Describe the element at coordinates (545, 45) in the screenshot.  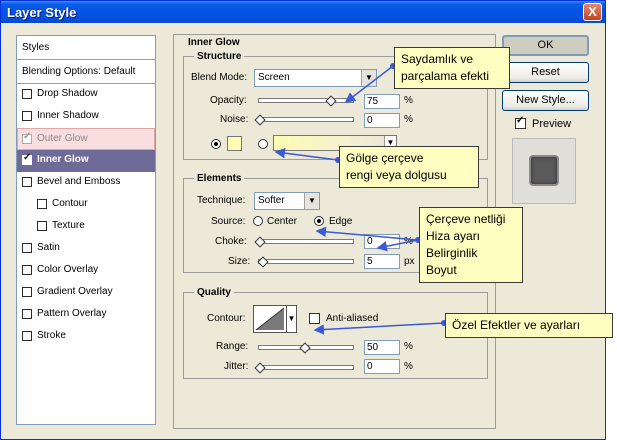
I see `ok-button: OK` at that location.